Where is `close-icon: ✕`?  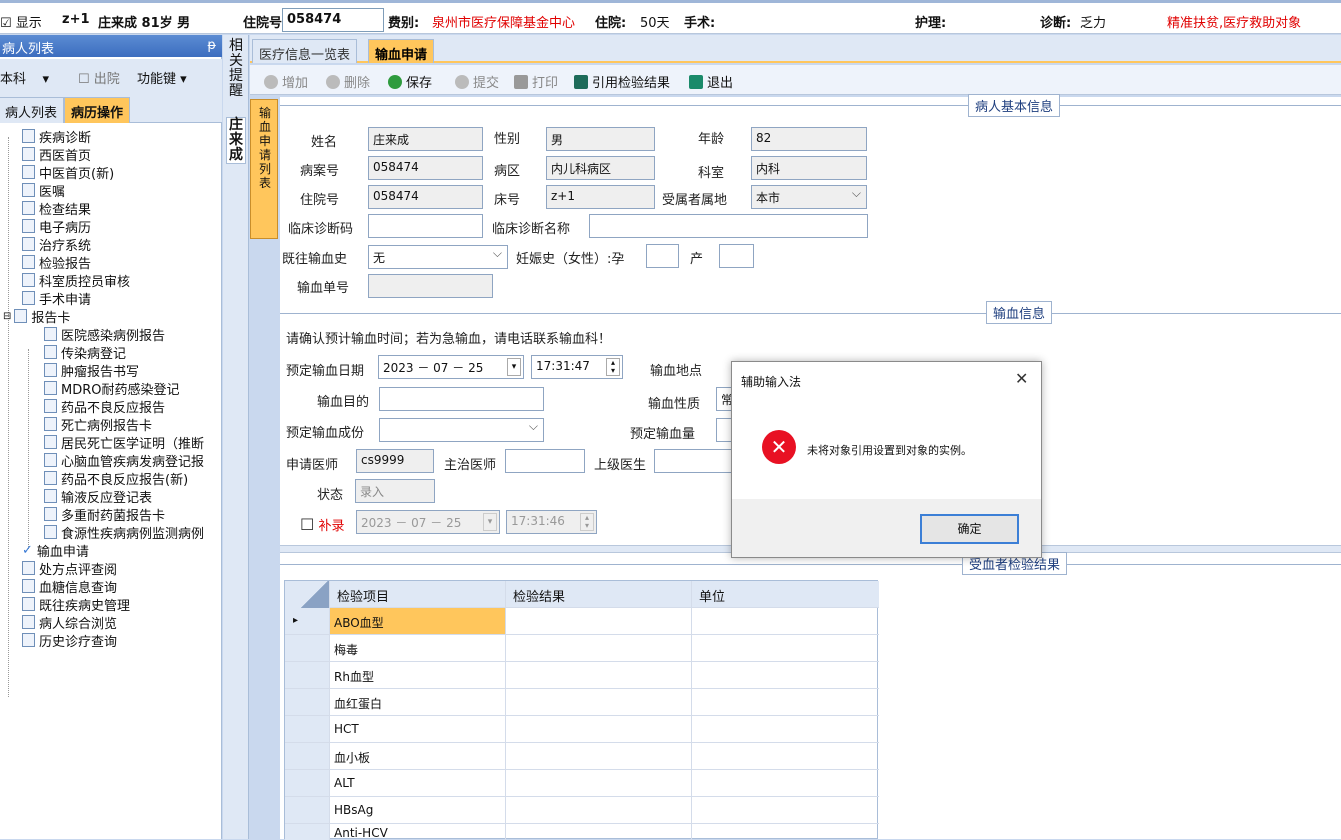
close-icon: ✕ is located at coordinates (1021, 378).